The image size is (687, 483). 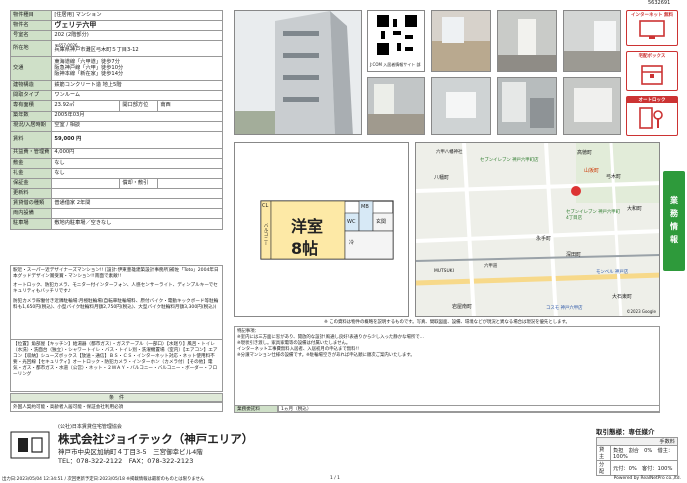 What do you see at coordinates (137, 163) in the screenshot?
I see `deposit-value: なし` at bounding box center [137, 163].